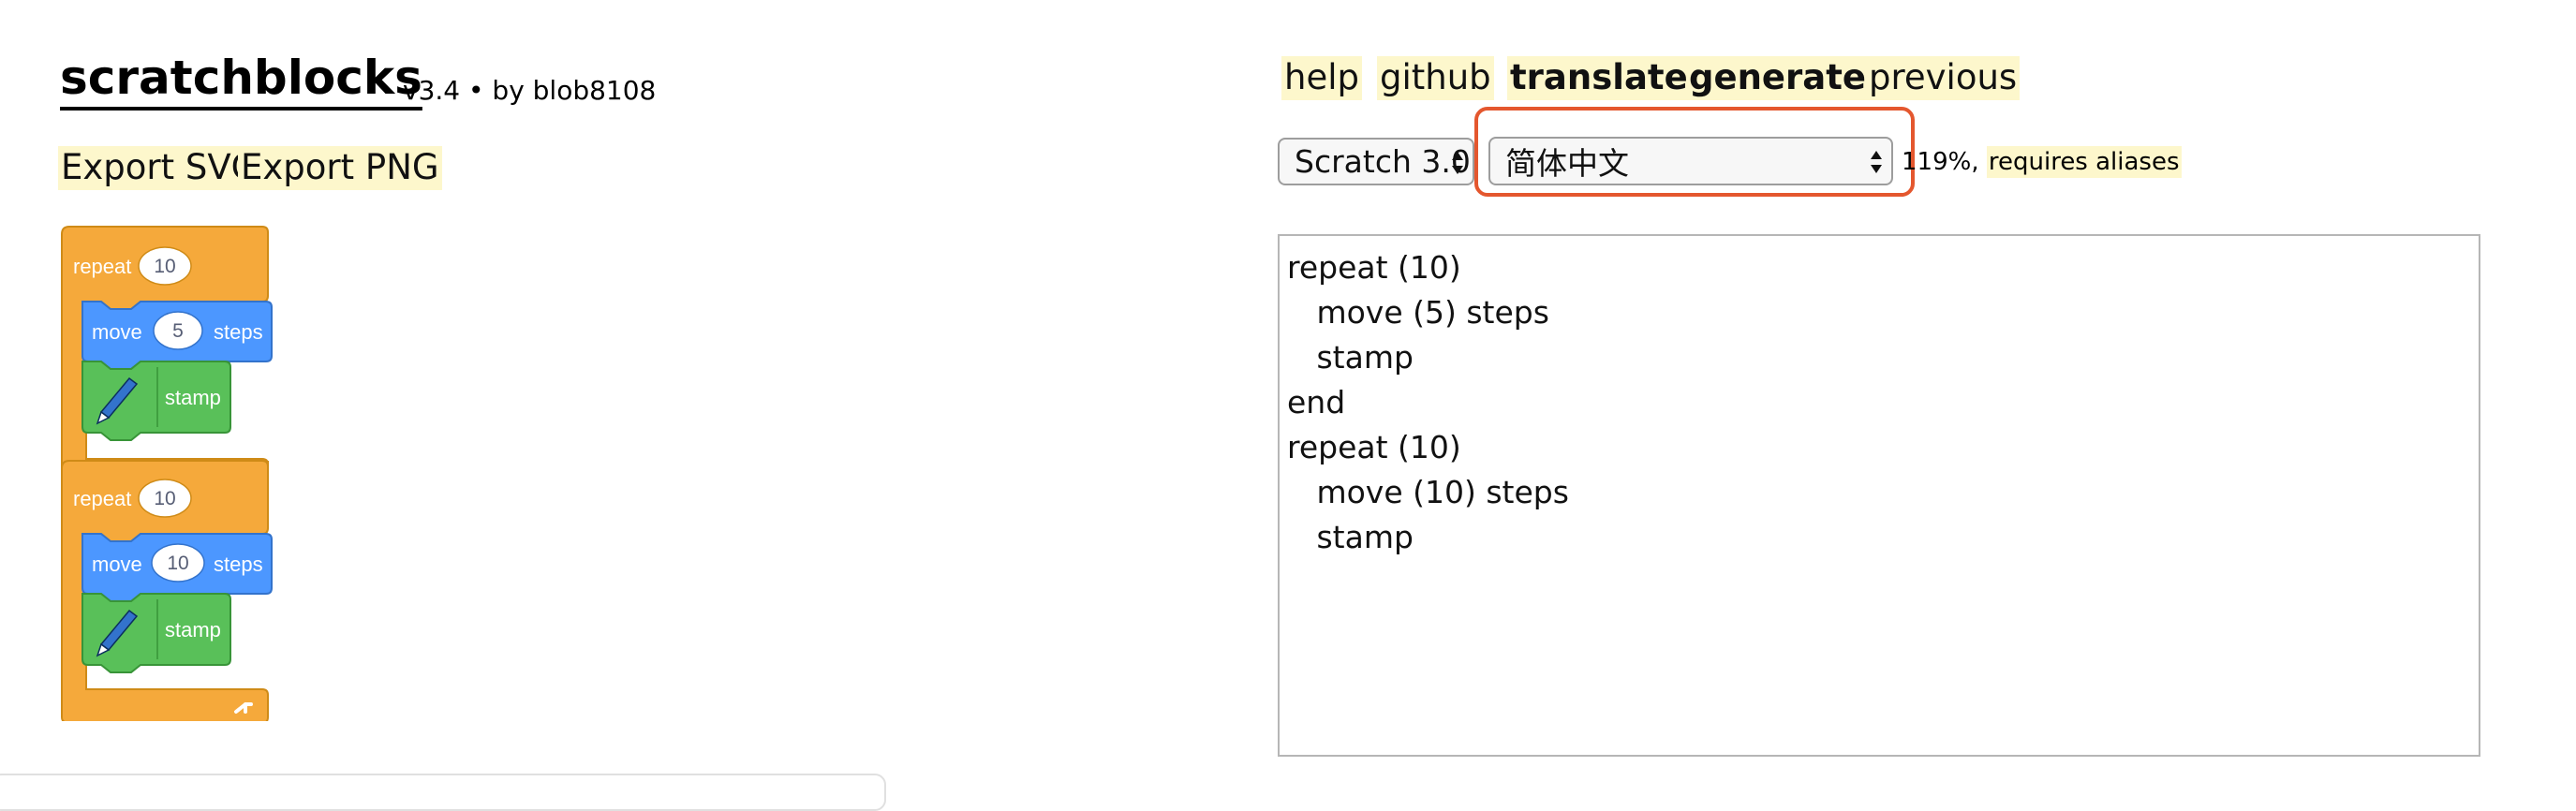 Image resolution: width=2576 pixels, height=811 pixels. What do you see at coordinates (1944, 162) in the screenshot?
I see `zoom-percent: 119%,` at bounding box center [1944, 162].